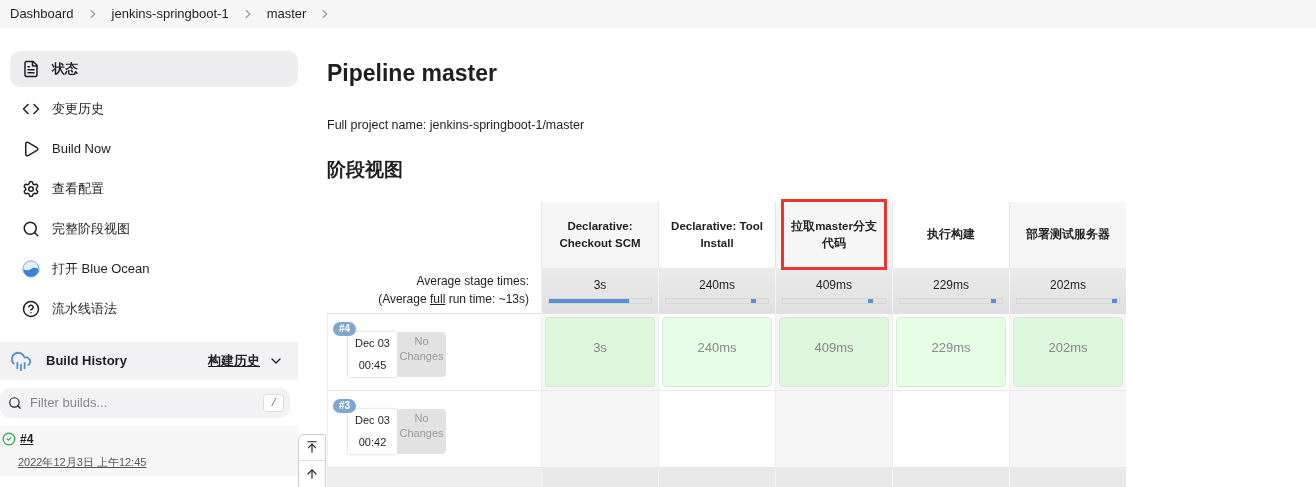 This screenshot has height=487, width=1316. What do you see at coordinates (31, 189) in the screenshot?
I see `settings-icon` at bounding box center [31, 189].